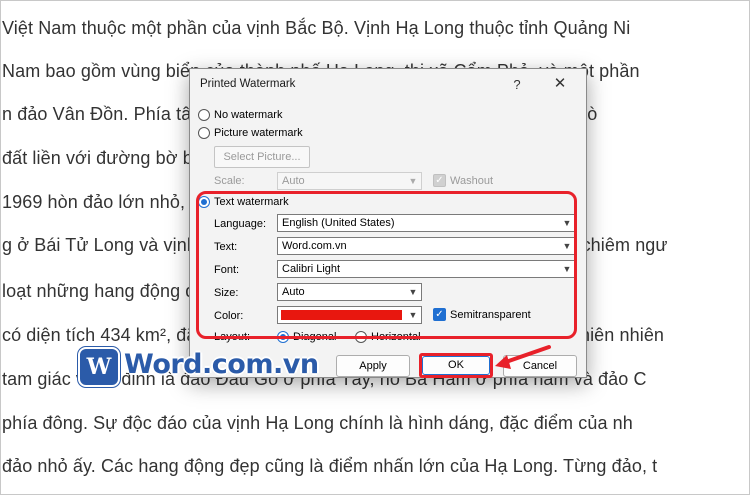 The width and height of the screenshot is (750, 495). What do you see at coordinates (523, 357) in the screenshot?
I see `arrow-pointer-icon` at bounding box center [523, 357].